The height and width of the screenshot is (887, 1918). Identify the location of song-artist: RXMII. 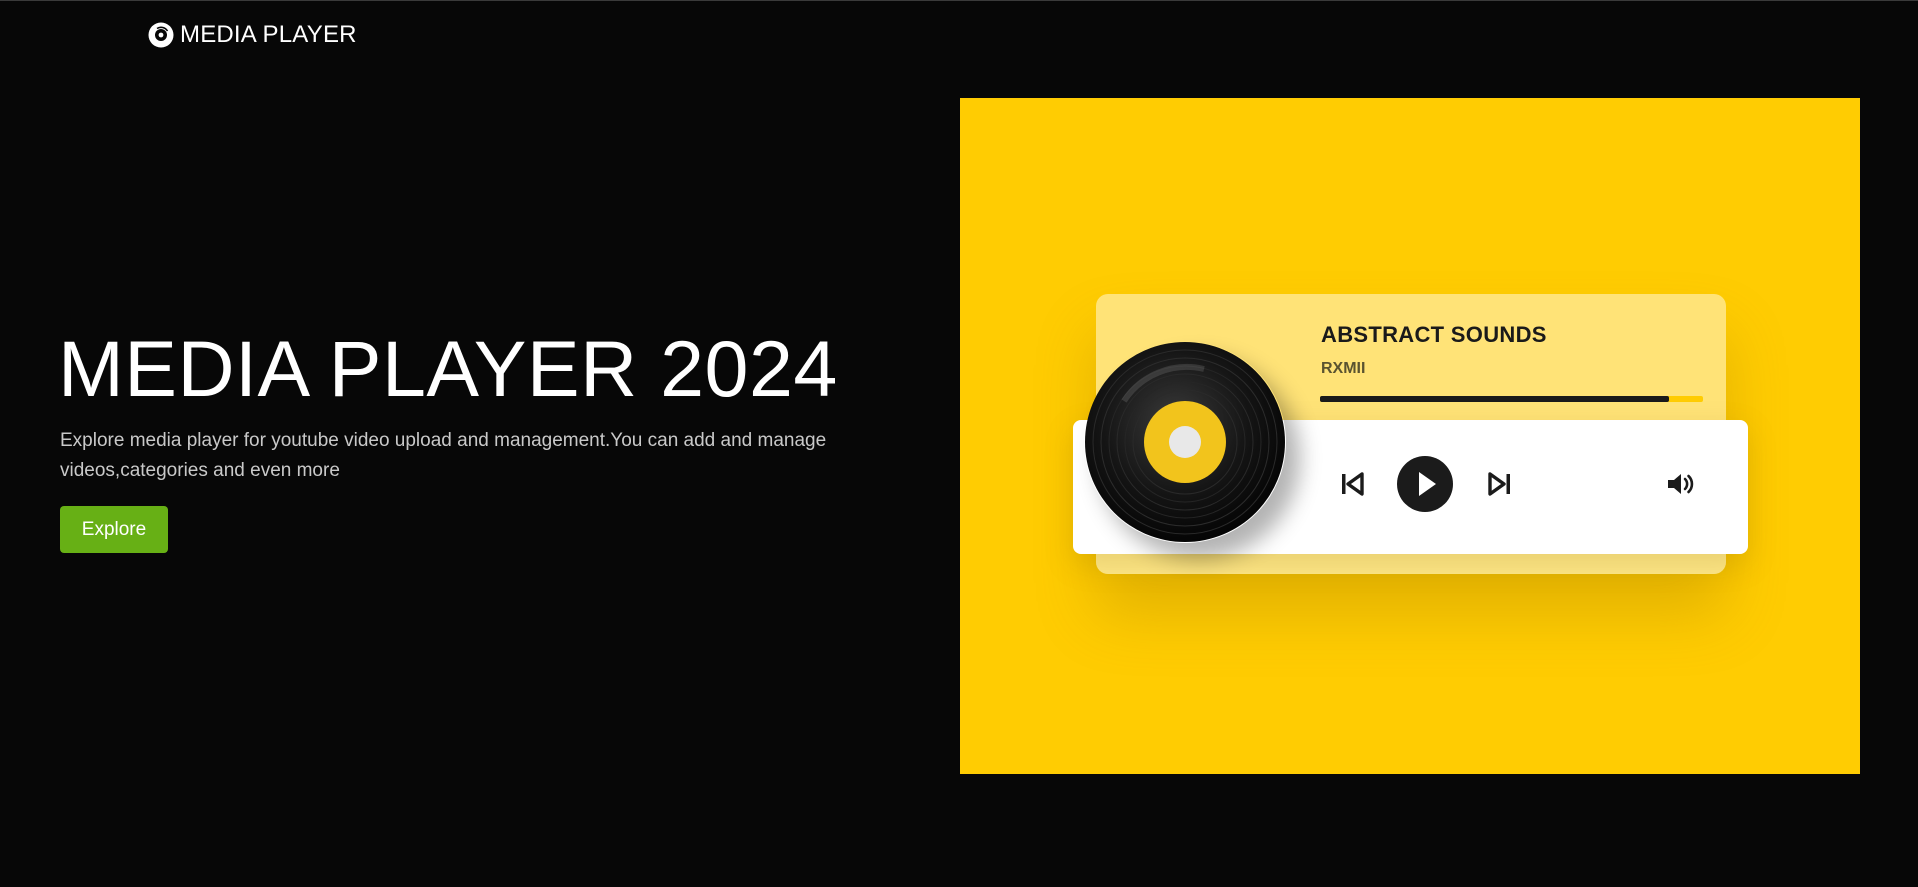
(1343, 368).